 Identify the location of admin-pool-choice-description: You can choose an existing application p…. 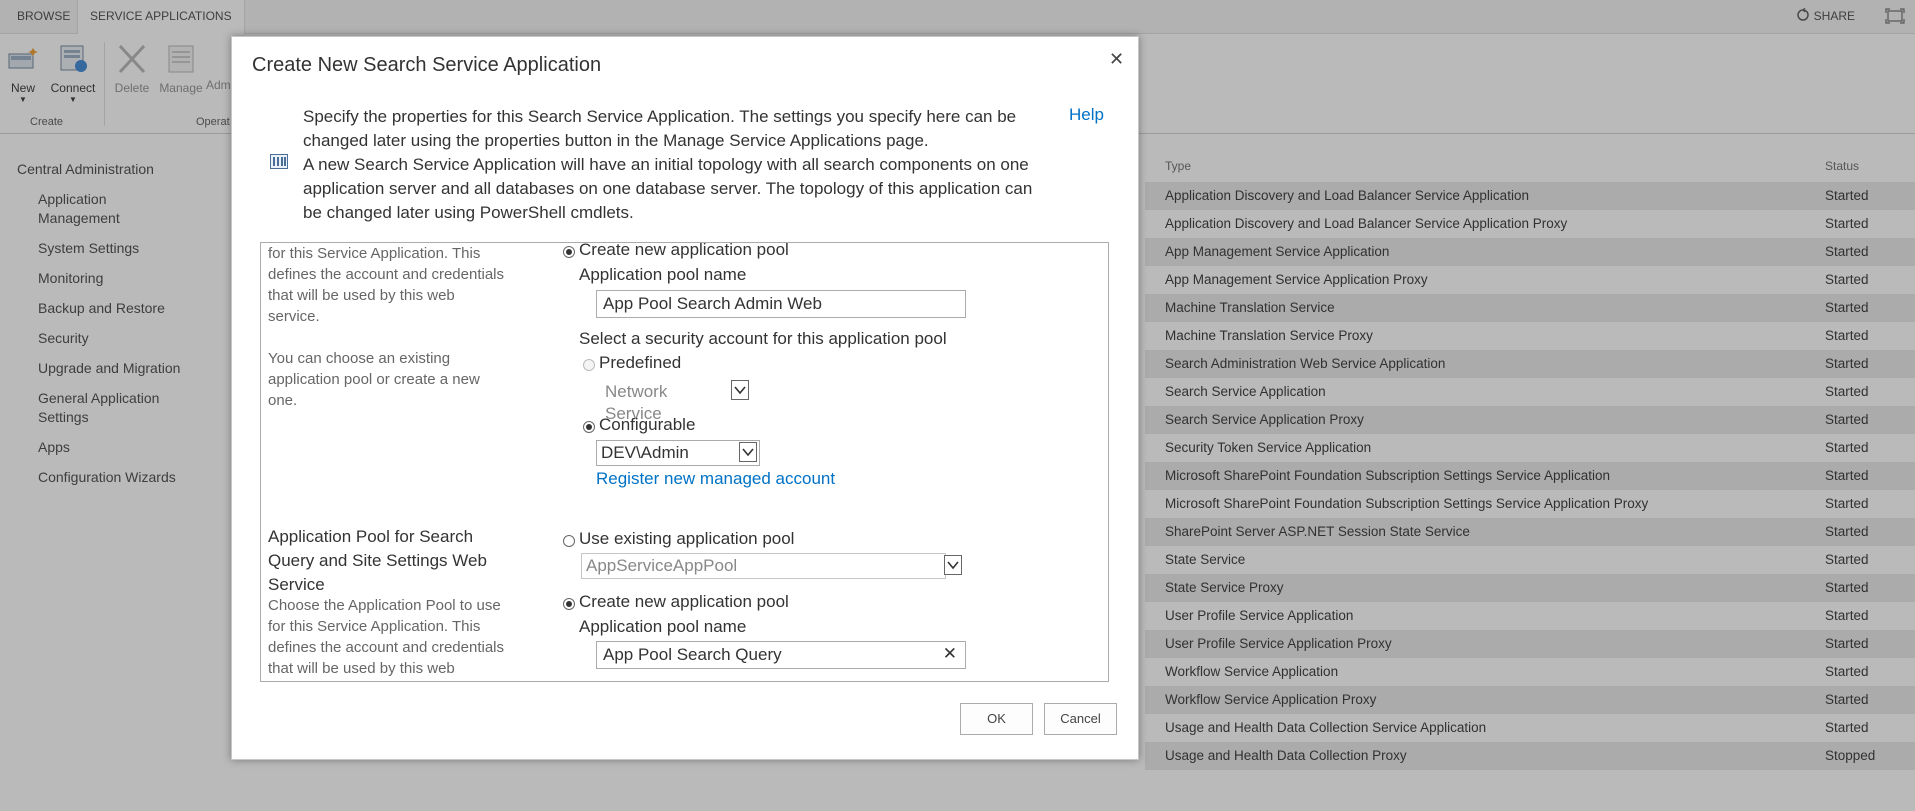
(398, 379).